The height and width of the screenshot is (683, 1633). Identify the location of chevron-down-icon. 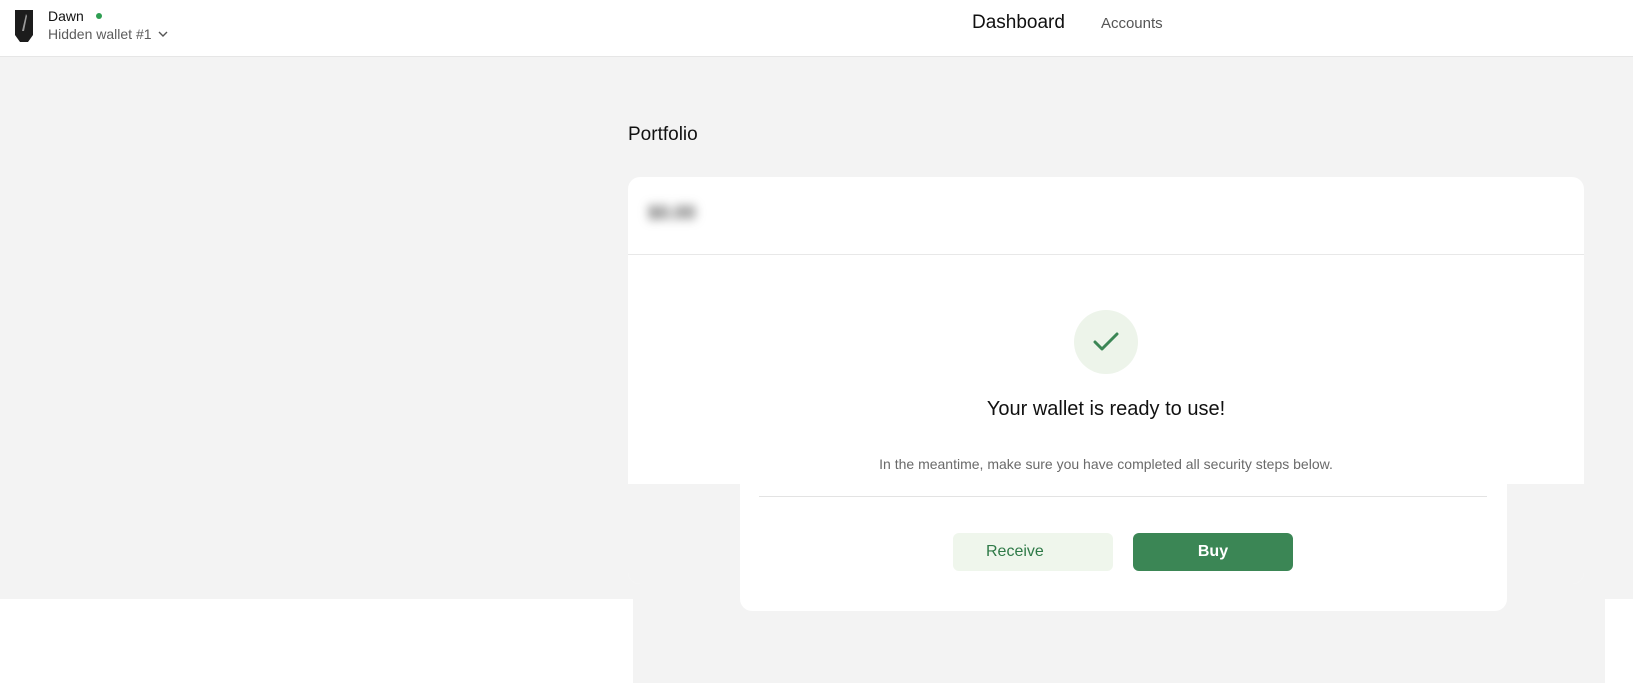
(163, 34).